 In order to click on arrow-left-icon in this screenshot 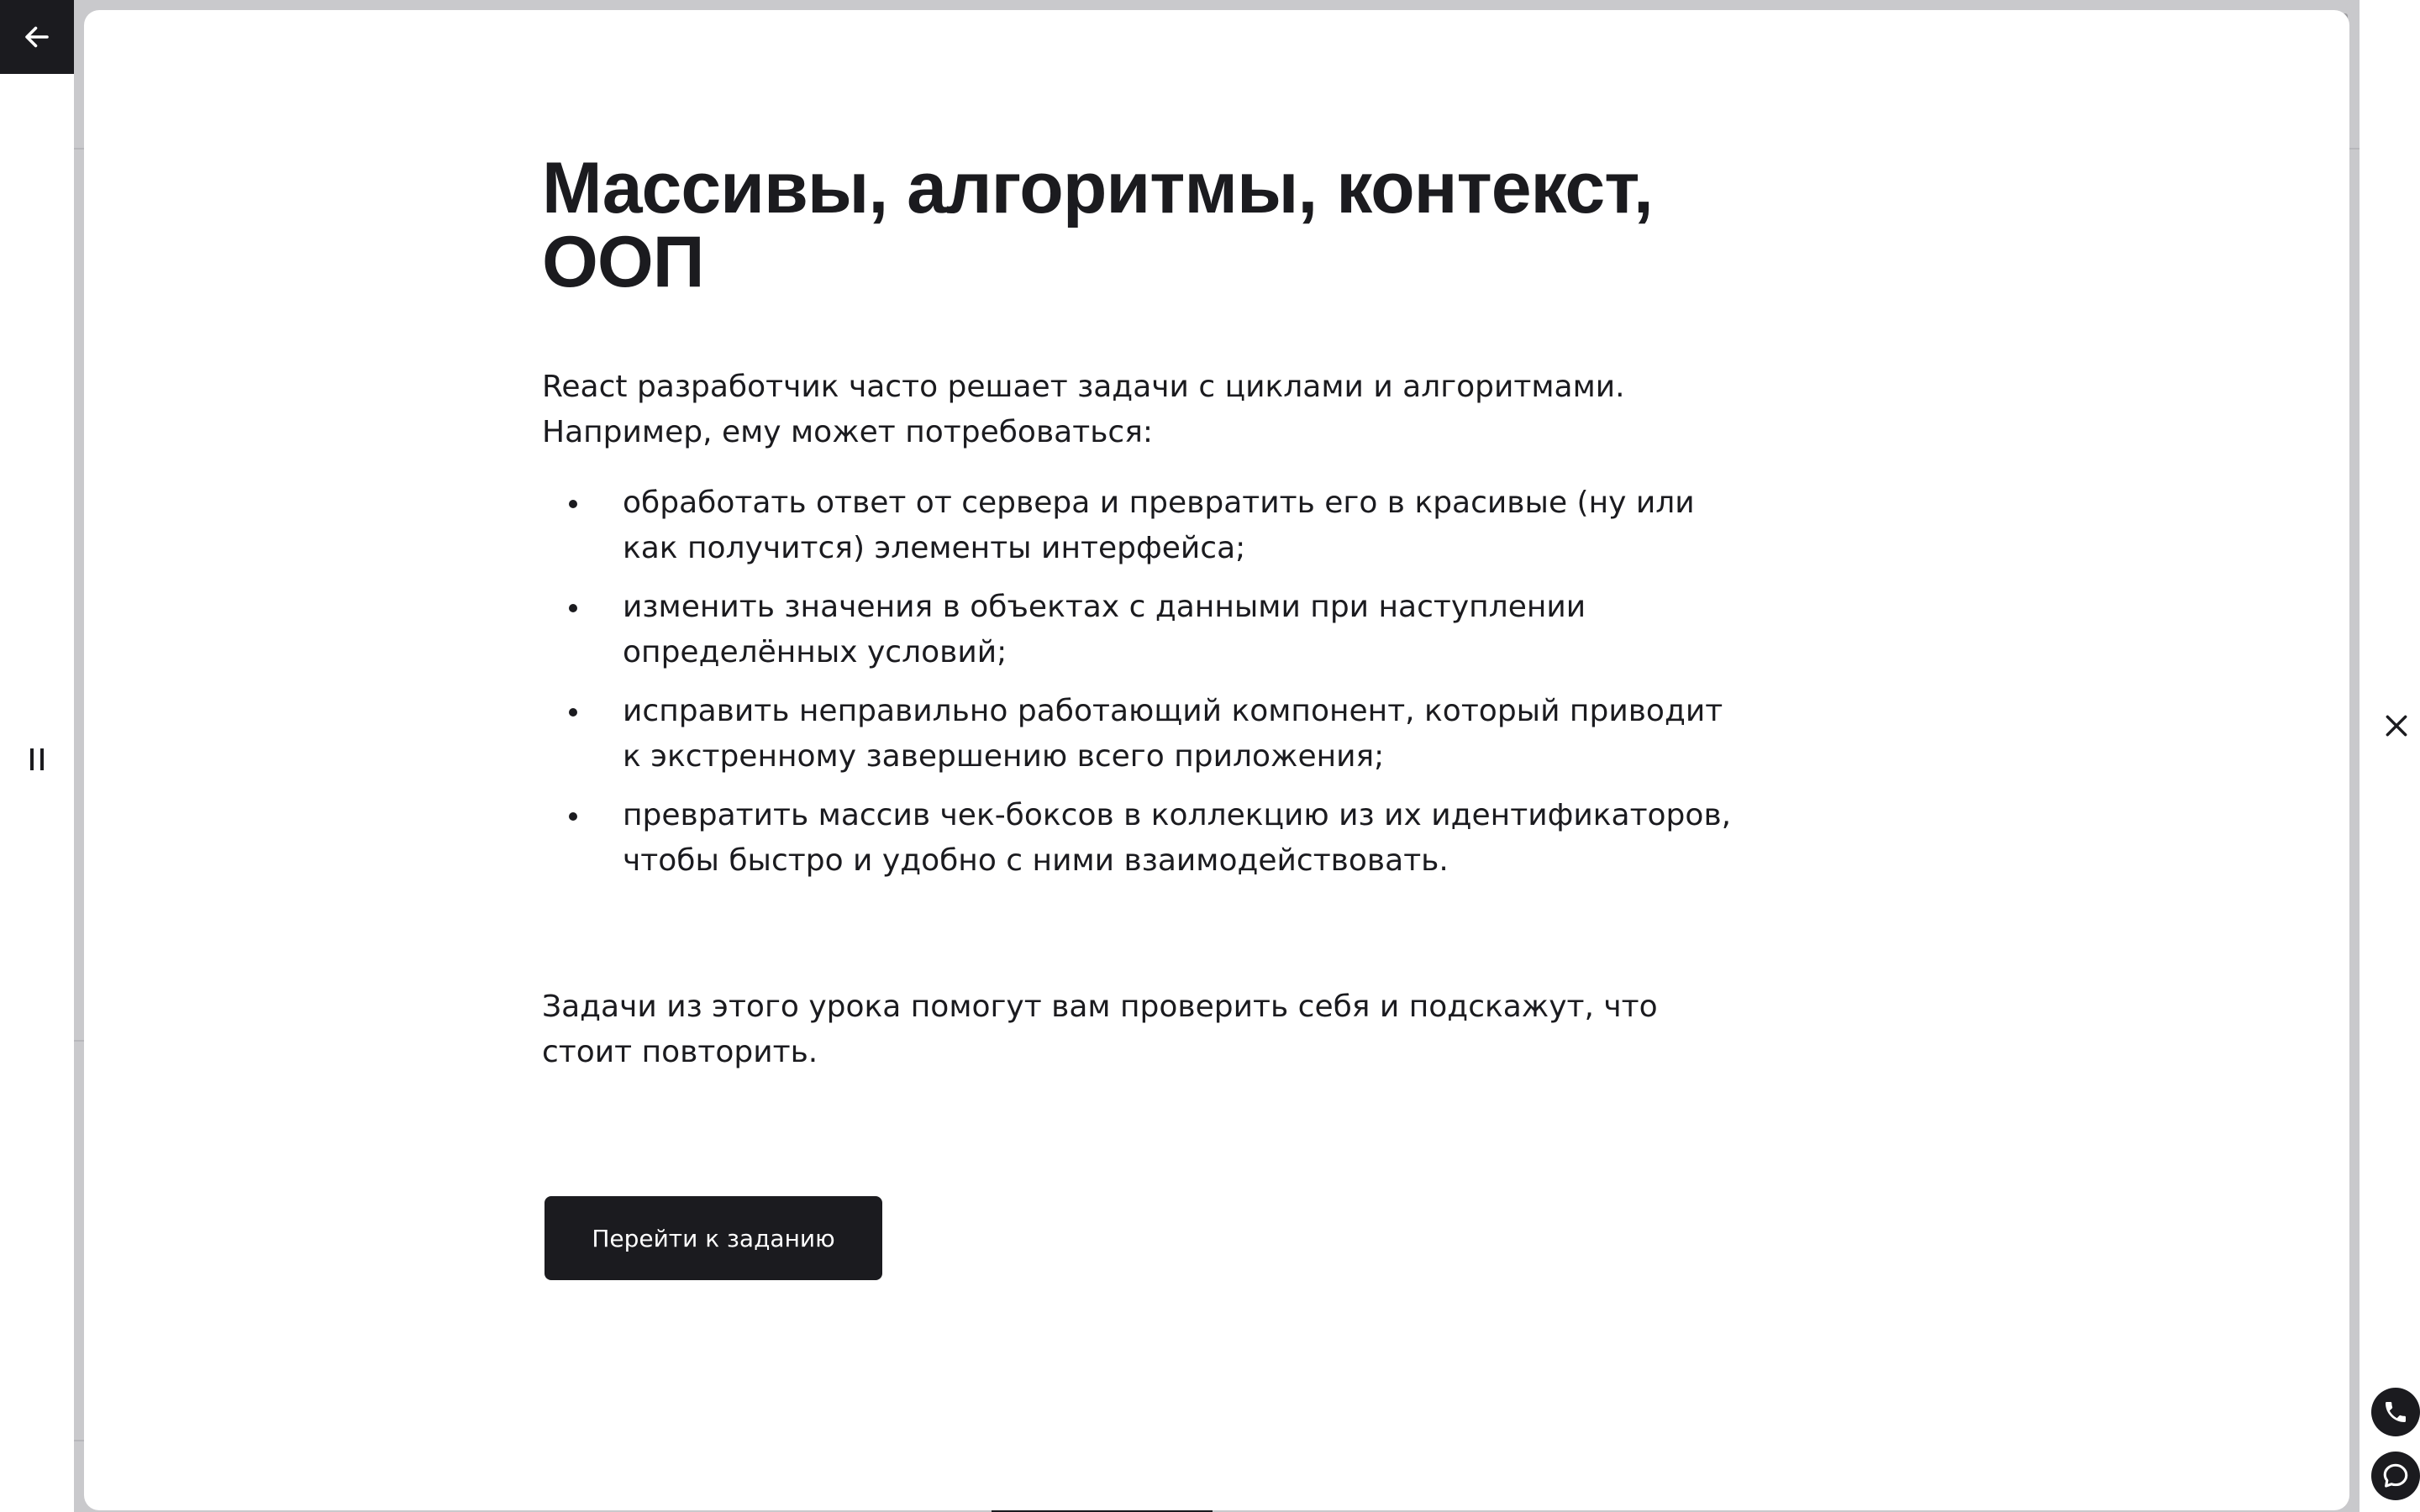, I will do `click(37, 37)`.